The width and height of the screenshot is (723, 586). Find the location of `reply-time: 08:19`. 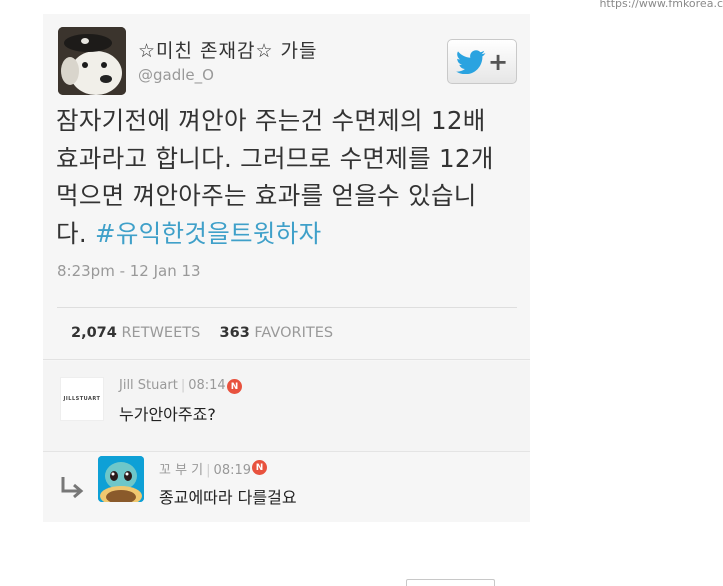

reply-time: 08:19 is located at coordinates (232, 470).